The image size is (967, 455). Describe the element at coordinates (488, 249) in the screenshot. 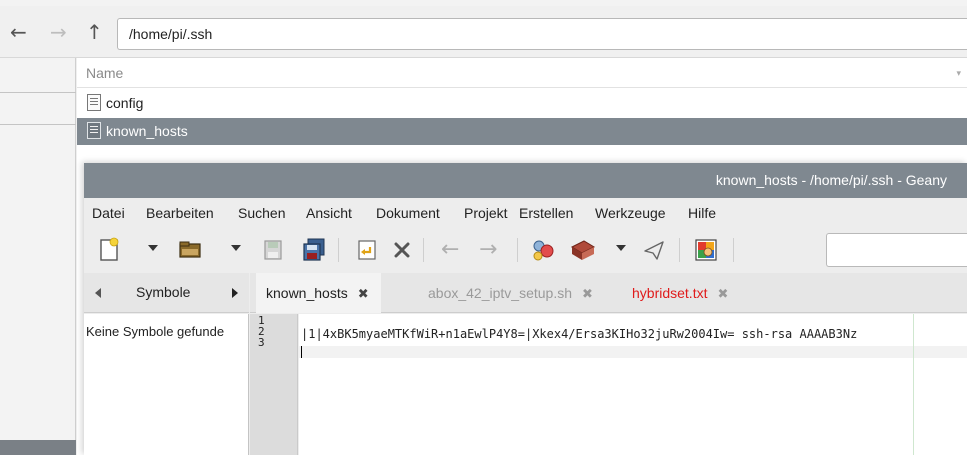

I see `navigate-forward-icon: →` at that location.